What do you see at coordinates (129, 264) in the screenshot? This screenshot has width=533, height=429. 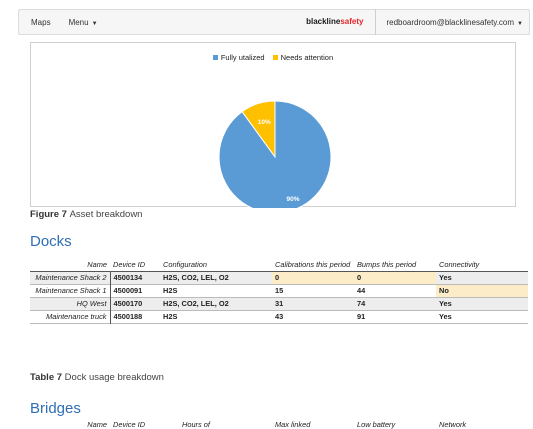 I see `dock-col-device-id: Device ID` at bounding box center [129, 264].